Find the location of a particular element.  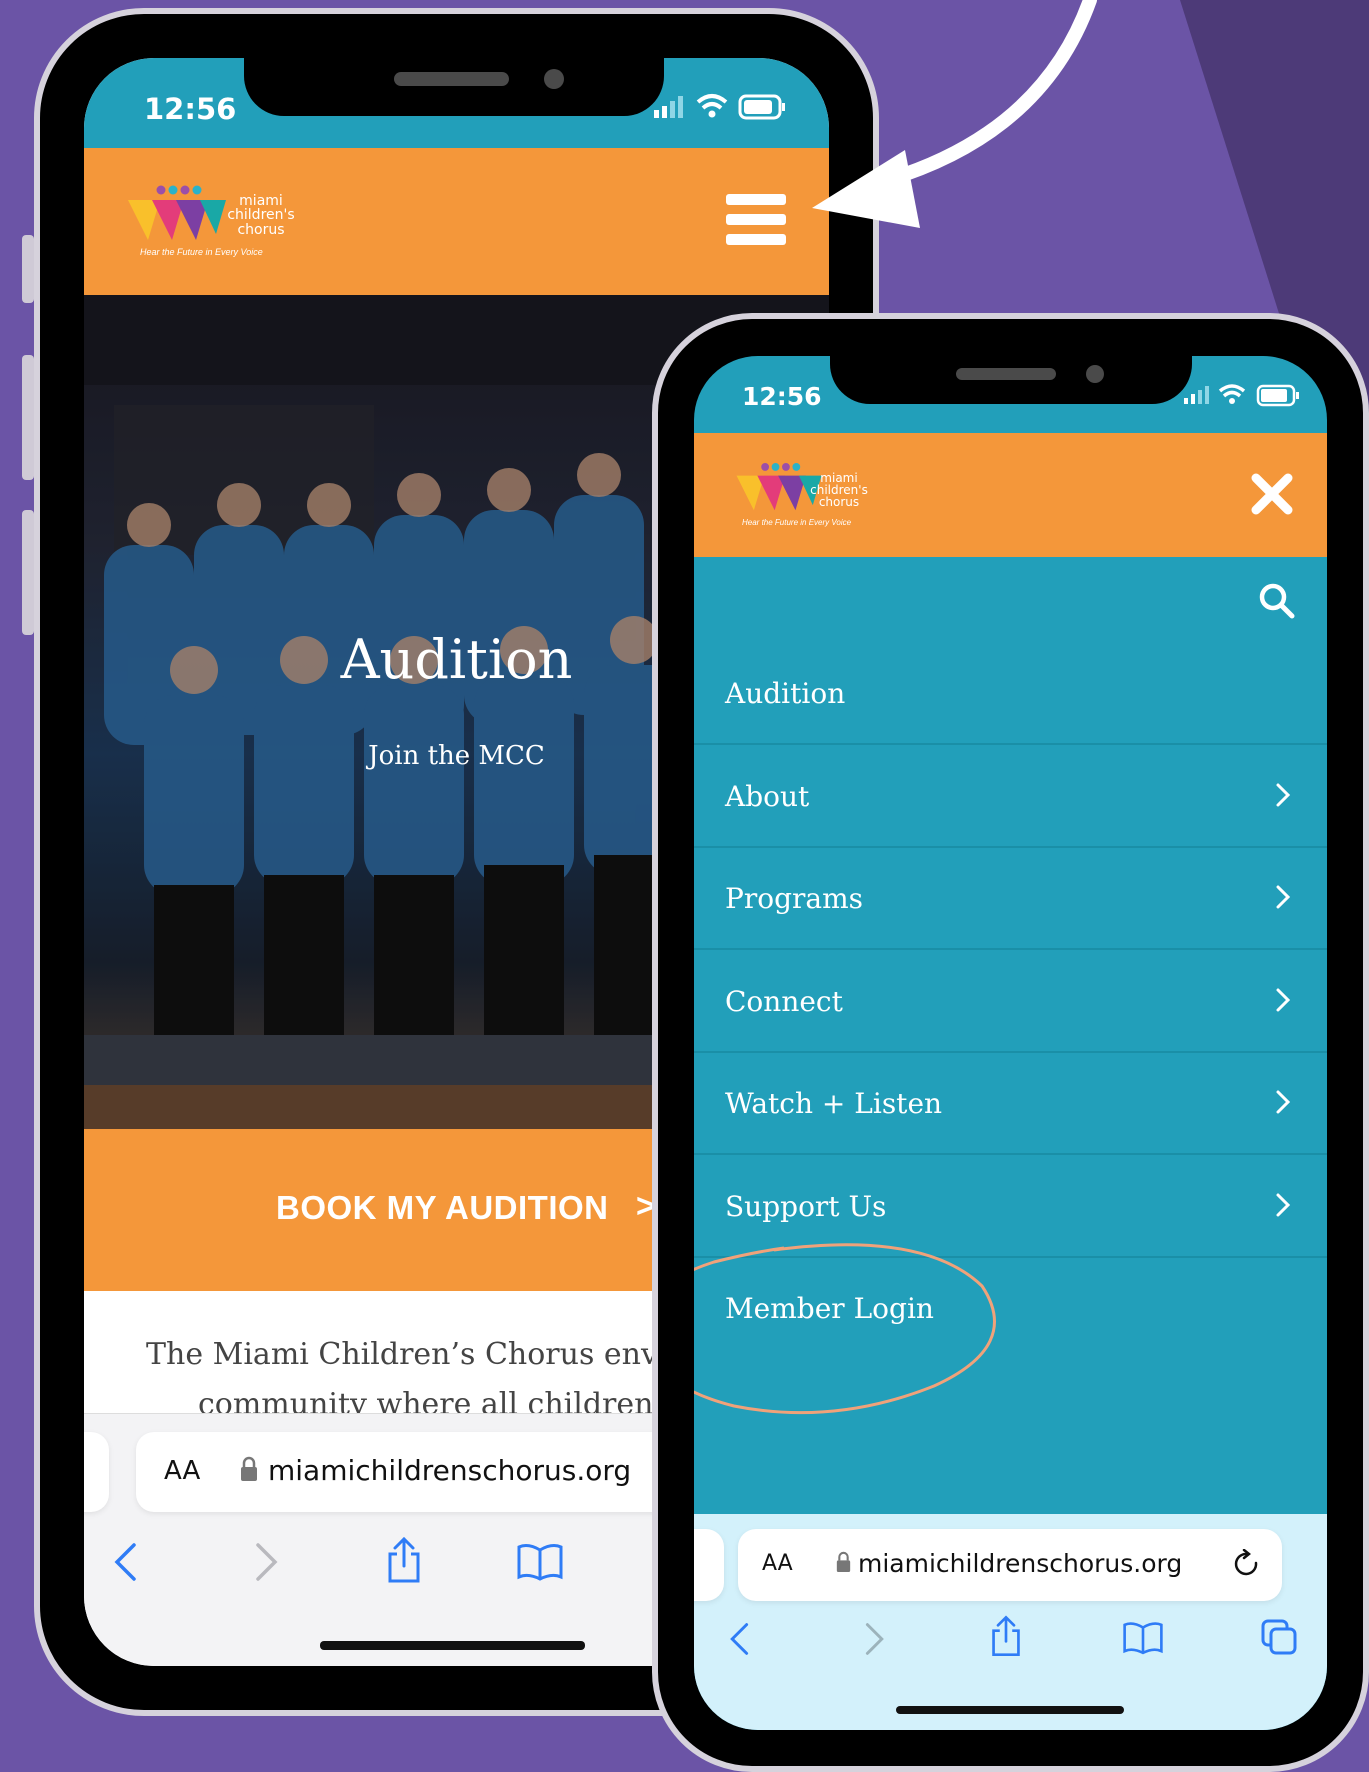

lock-icon is located at coordinates (843, 1561).